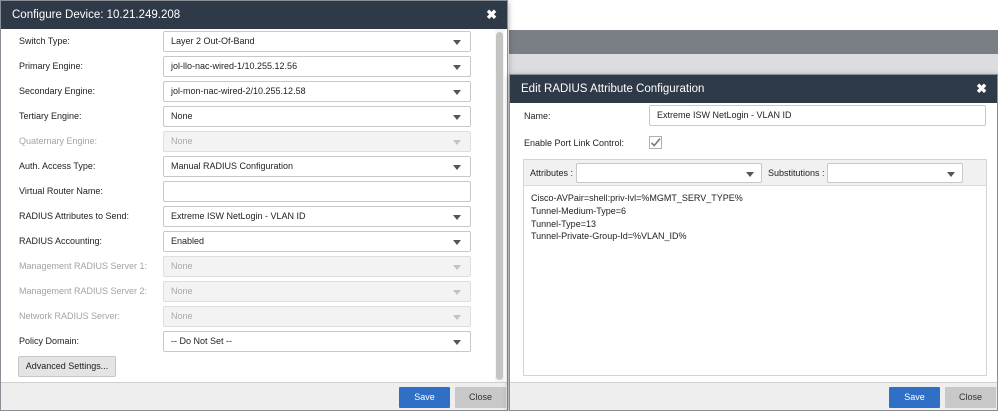  I want to click on field-label: Quaternary Engine:, so click(58, 141).